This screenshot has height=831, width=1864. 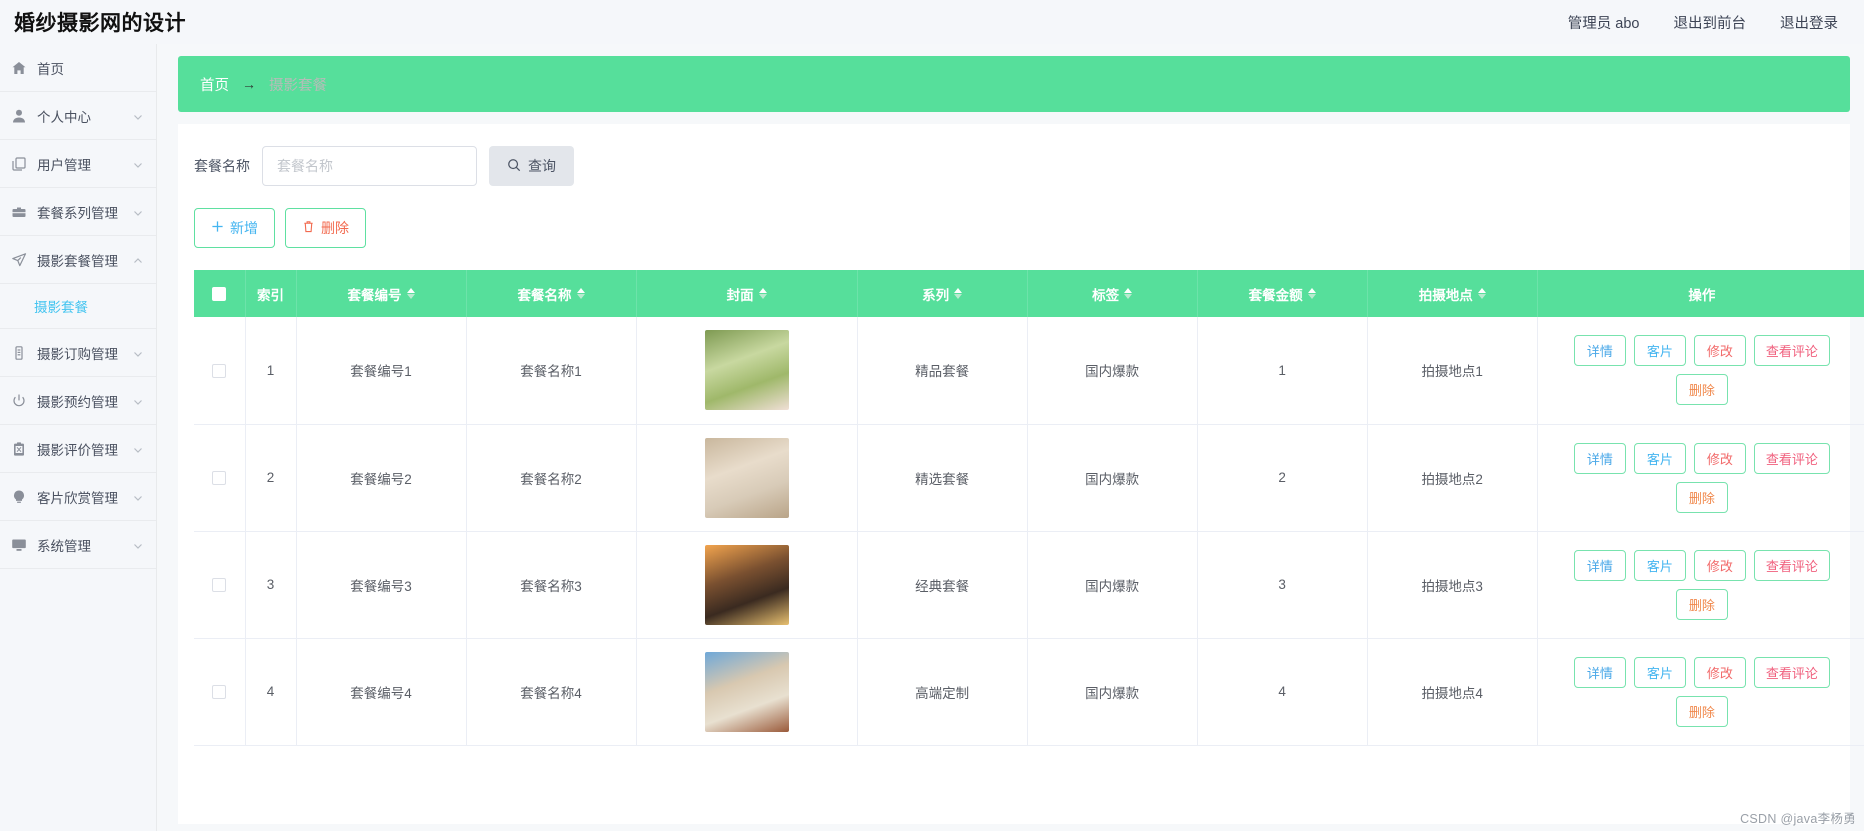 I want to click on sidebar-item-7: 摄影评价管理, so click(x=78, y=449).